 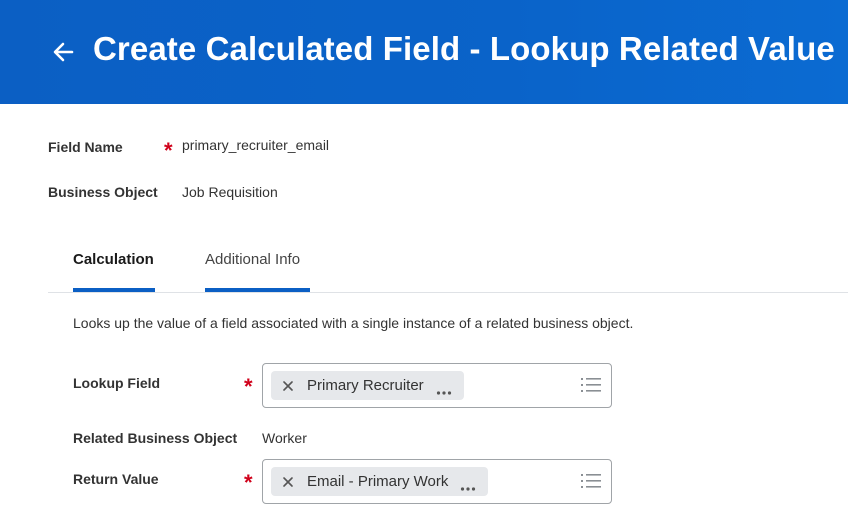 What do you see at coordinates (116, 479) in the screenshot?
I see `return-value-label: Return Value` at bounding box center [116, 479].